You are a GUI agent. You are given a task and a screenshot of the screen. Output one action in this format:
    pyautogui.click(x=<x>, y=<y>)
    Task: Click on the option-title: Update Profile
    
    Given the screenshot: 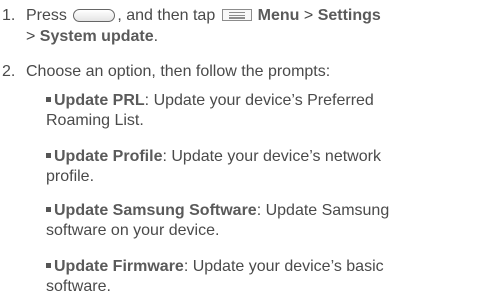 What is the action you would take?
    pyautogui.click(x=108, y=156)
    